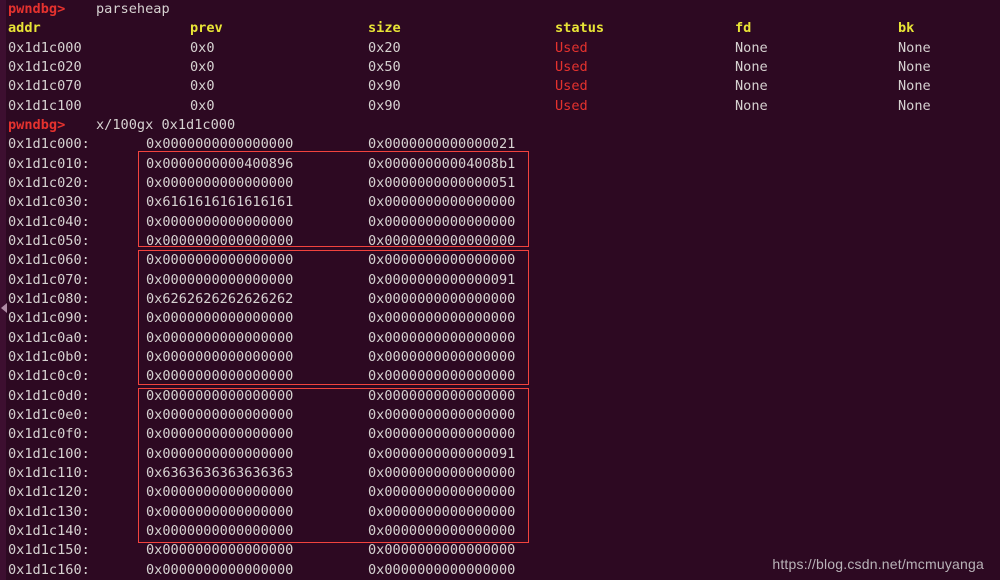  I want to click on heap-cell-addr: 0x1d1c070, so click(45, 86).